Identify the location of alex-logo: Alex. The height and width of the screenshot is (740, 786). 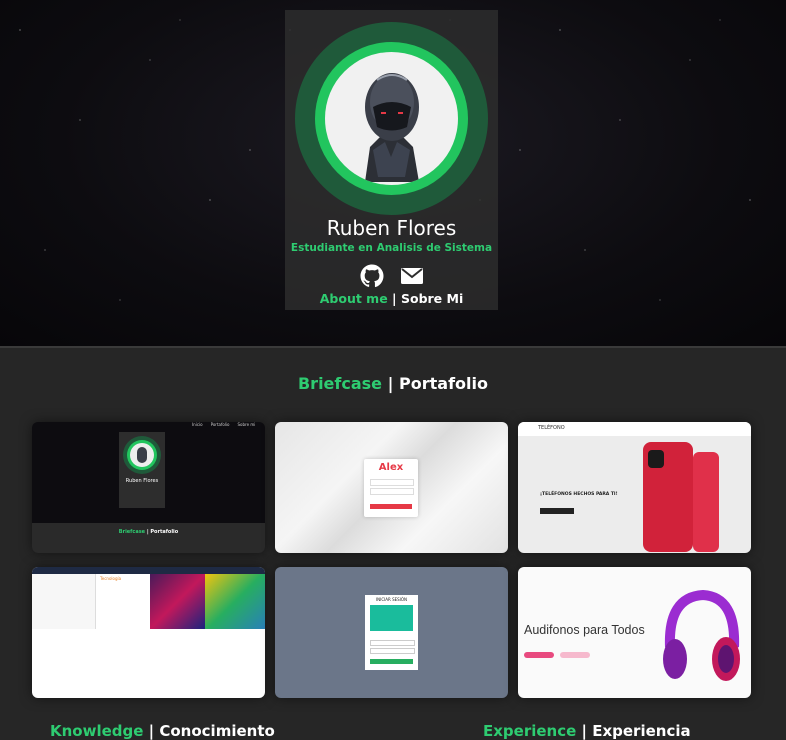
(391, 467).